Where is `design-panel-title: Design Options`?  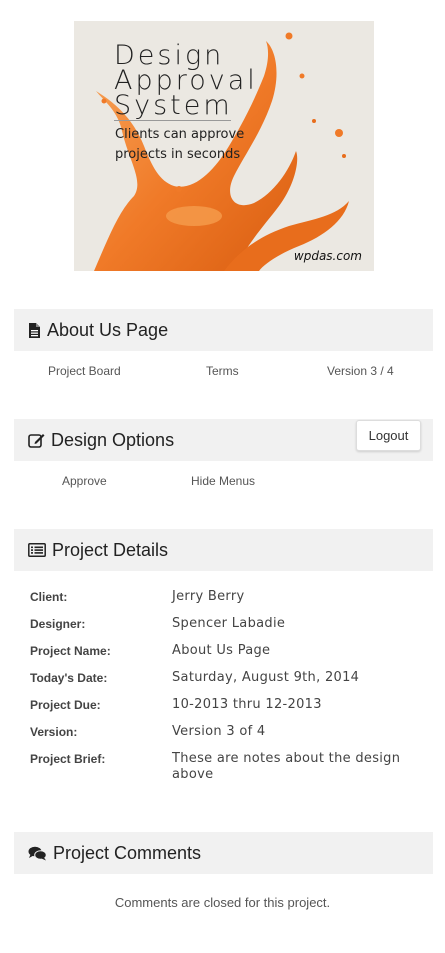 design-panel-title: Design Options is located at coordinates (113, 439).